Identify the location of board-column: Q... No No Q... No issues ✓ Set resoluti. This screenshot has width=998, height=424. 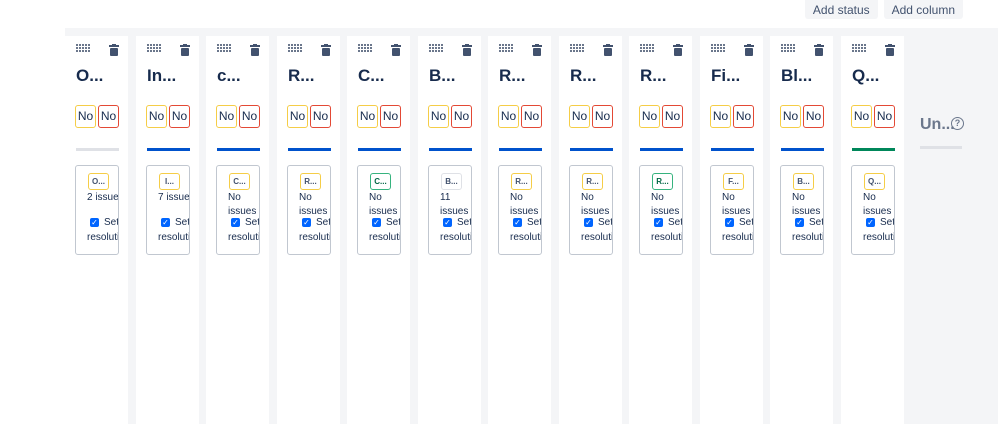
(872, 230).